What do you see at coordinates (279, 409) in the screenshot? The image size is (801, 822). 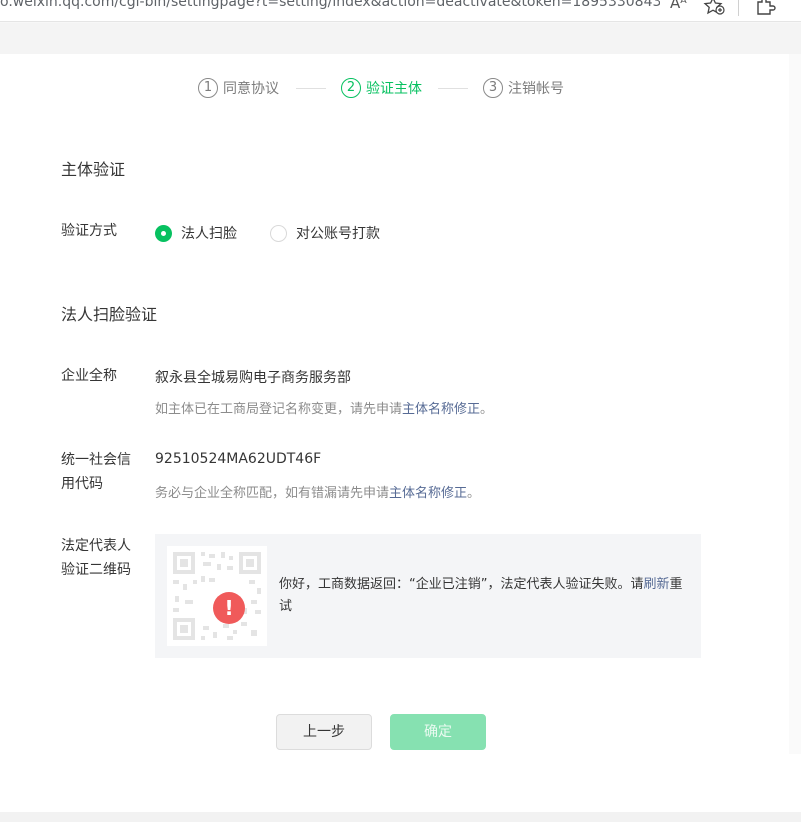 I see `hint-text: 如主体已在工商局登记名称变更，请先申请` at bounding box center [279, 409].